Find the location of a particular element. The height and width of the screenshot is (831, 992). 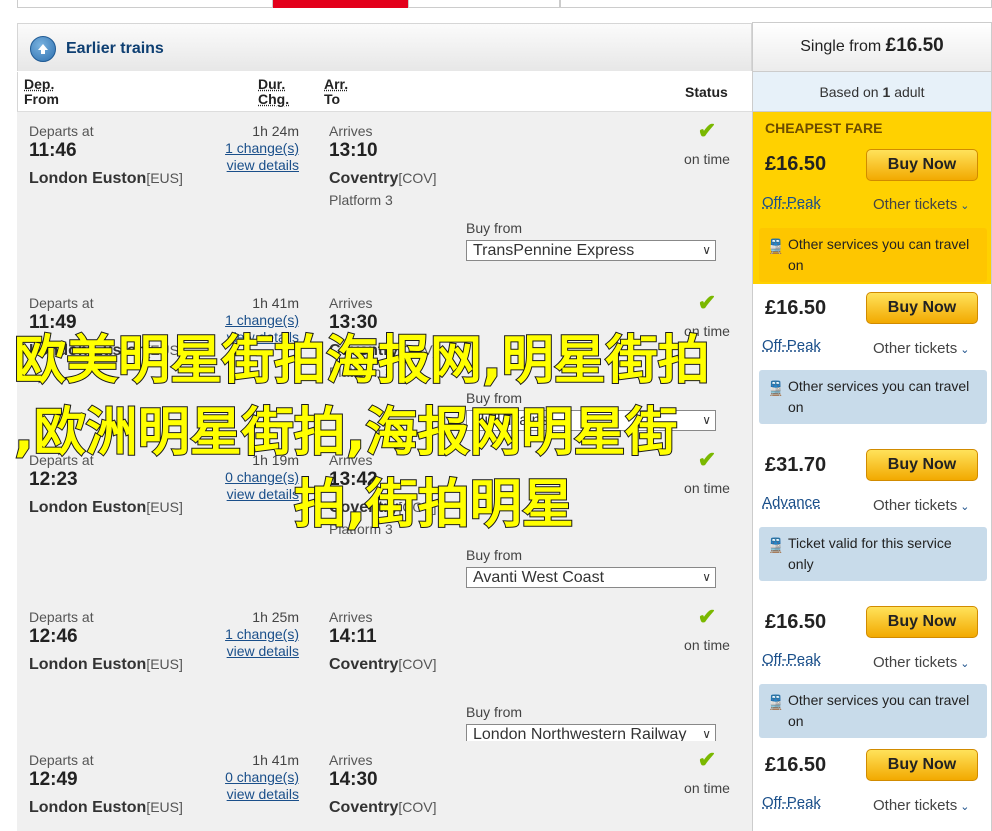

column-headers: Dep. From Dur. Chg. Arr. To Status is located at coordinates (384, 92).